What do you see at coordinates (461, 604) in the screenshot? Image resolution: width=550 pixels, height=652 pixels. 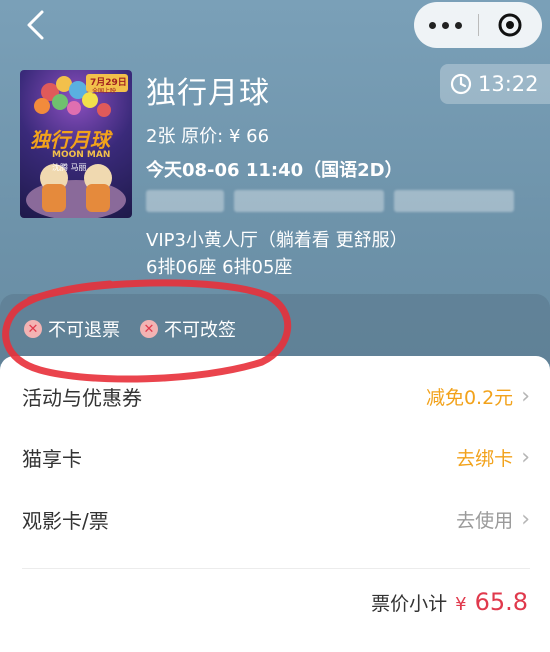 I see `currency-symbol: ¥` at bounding box center [461, 604].